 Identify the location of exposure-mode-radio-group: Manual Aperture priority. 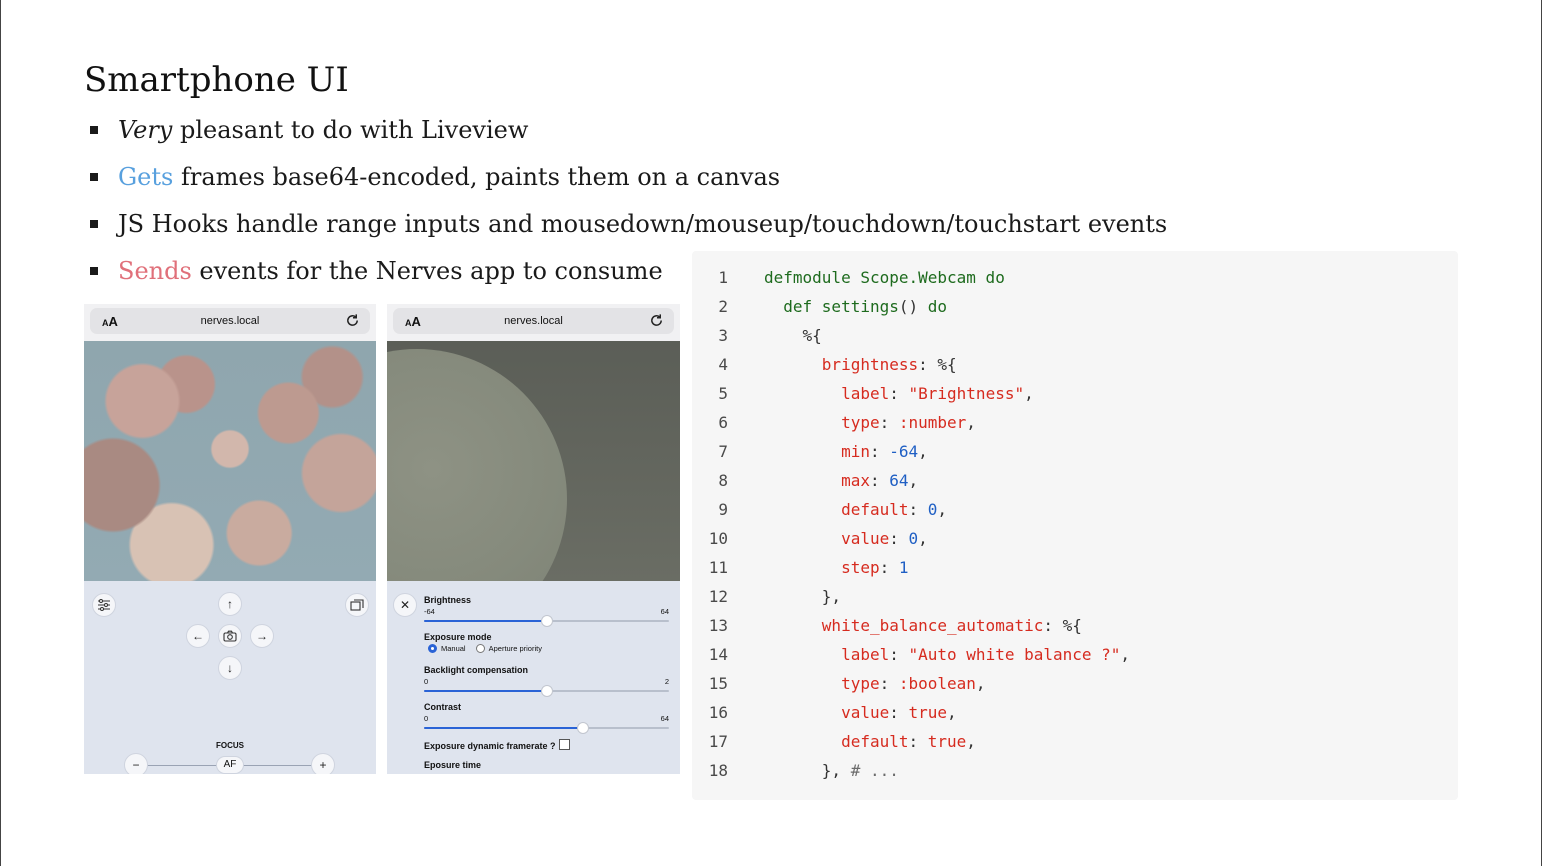
(485, 648).